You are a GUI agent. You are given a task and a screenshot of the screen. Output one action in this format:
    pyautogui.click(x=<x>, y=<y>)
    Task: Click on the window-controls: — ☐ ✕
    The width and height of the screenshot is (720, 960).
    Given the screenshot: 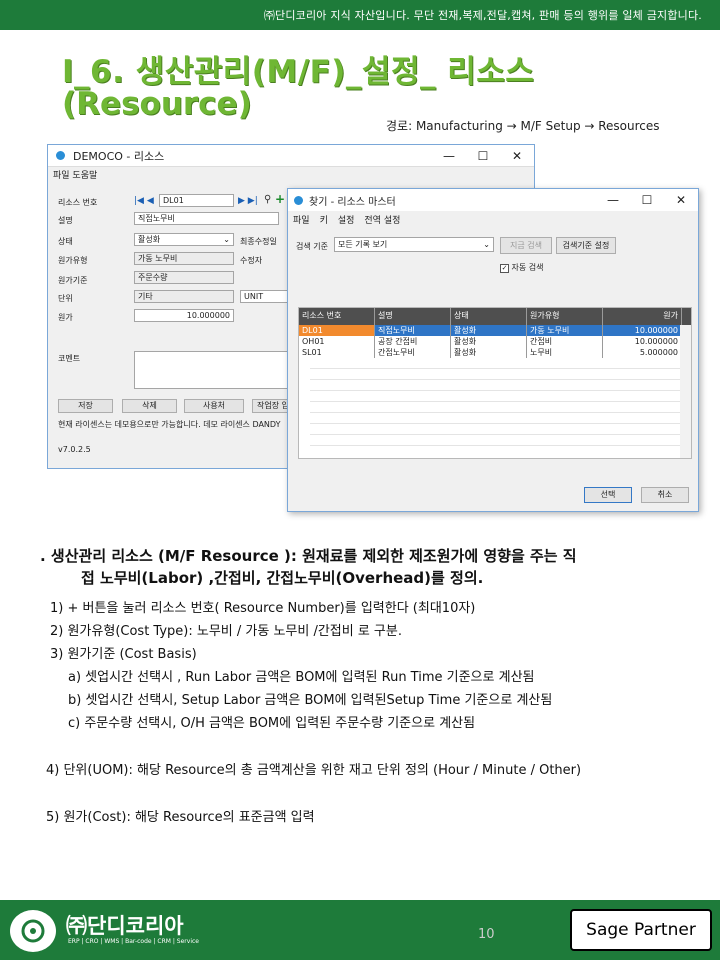 What is the action you would take?
    pyautogui.click(x=483, y=156)
    